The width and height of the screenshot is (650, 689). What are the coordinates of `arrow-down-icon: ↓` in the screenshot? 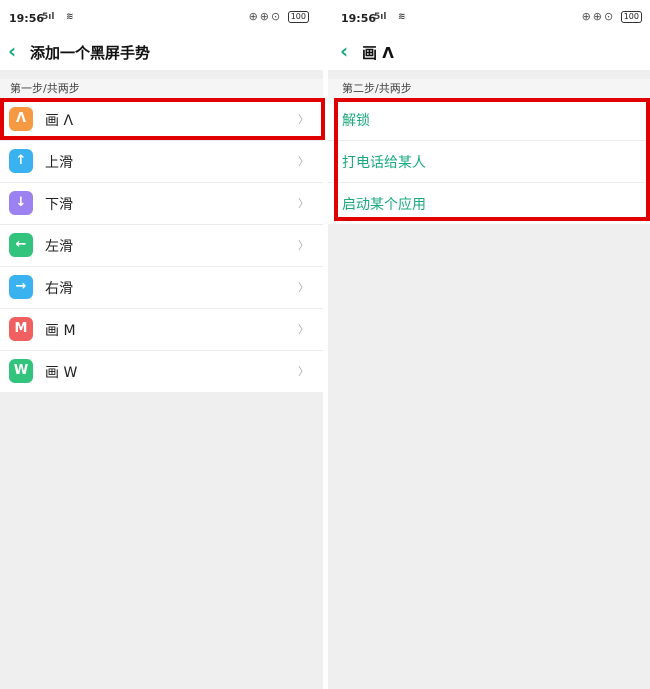 It's located at (21, 203).